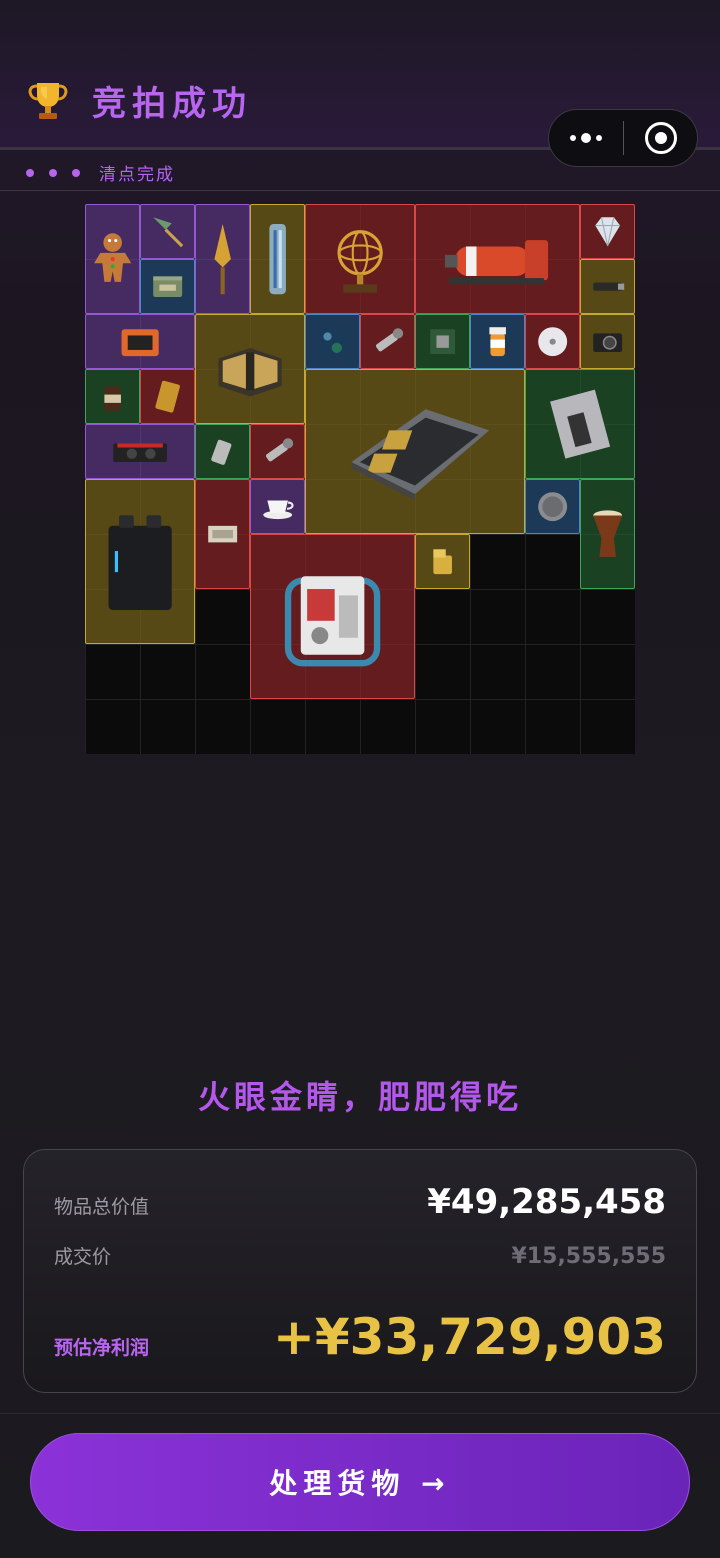  I want to click on zippo-icon, so click(442, 561).